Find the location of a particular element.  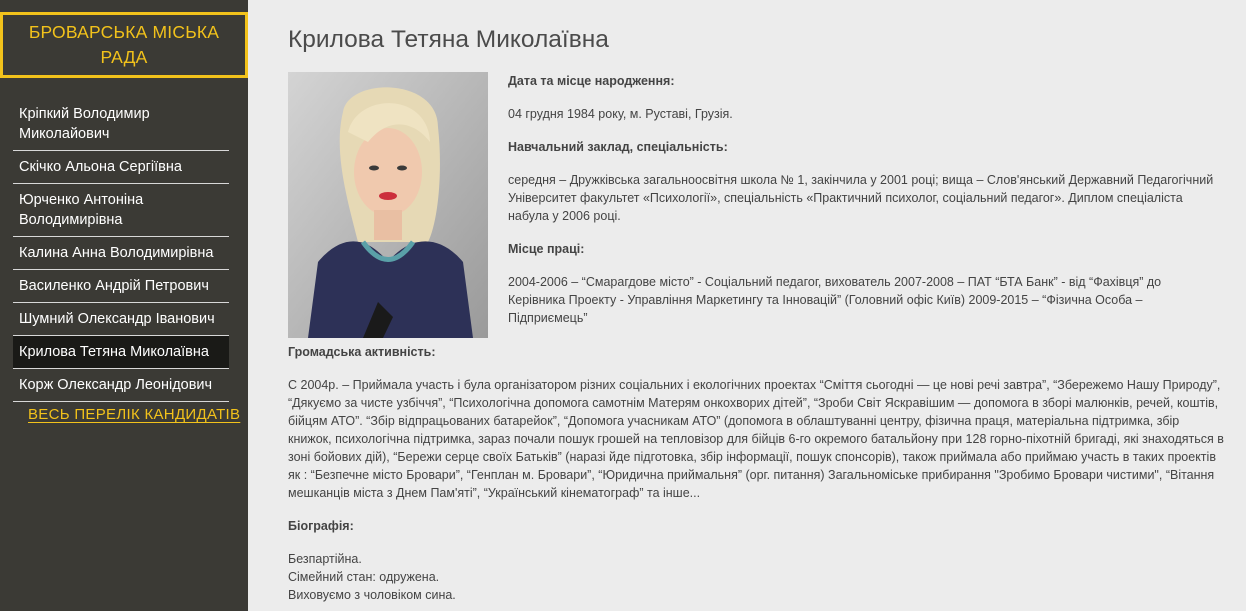

bio-line: Виховуємо з чоловіком сина. is located at coordinates (372, 595).